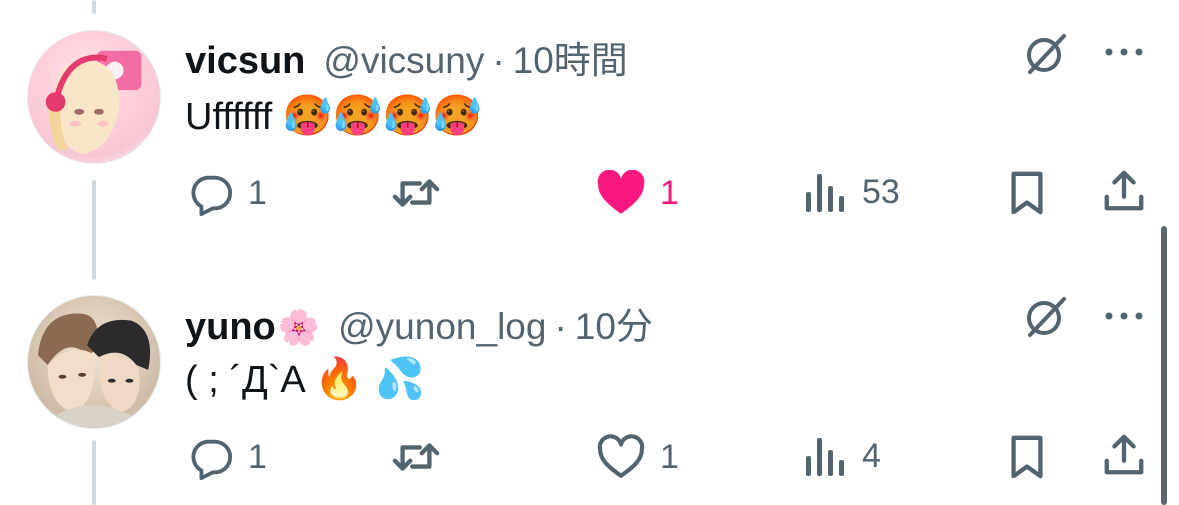 The width and height of the screenshot is (1179, 505). What do you see at coordinates (621, 192) in the screenshot?
I see `heart-filled-icon` at bounding box center [621, 192].